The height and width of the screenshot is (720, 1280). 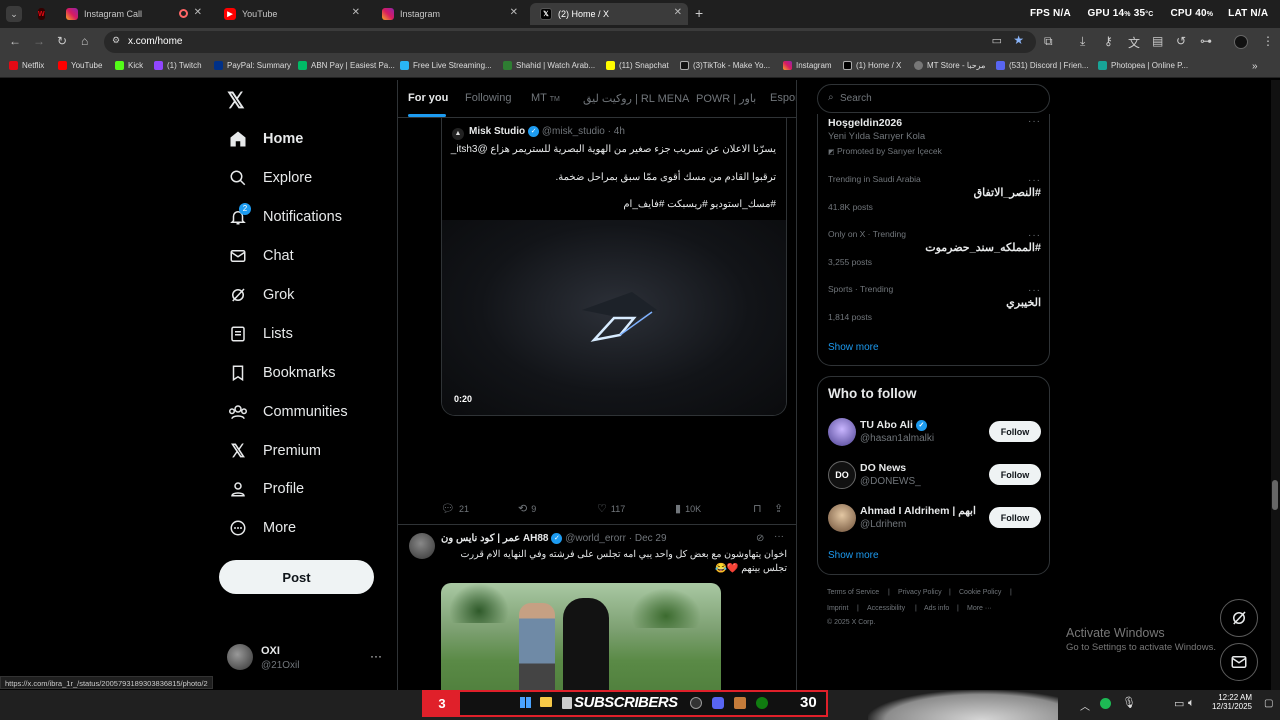 I want to click on bookmark-instagram: Instagram, so click(x=807, y=65).